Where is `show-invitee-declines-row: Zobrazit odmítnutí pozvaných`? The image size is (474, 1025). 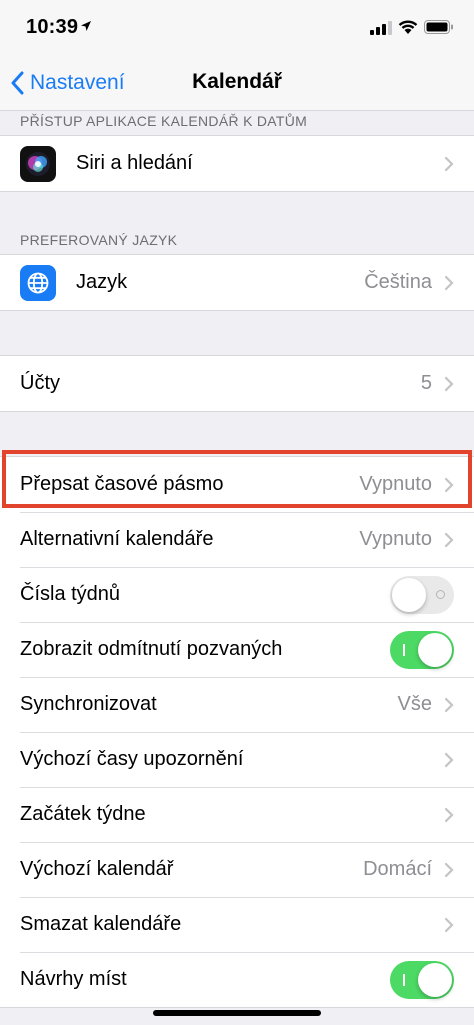
show-invitee-declines-row: Zobrazit odmítnutí pozvaných is located at coordinates (237, 649).